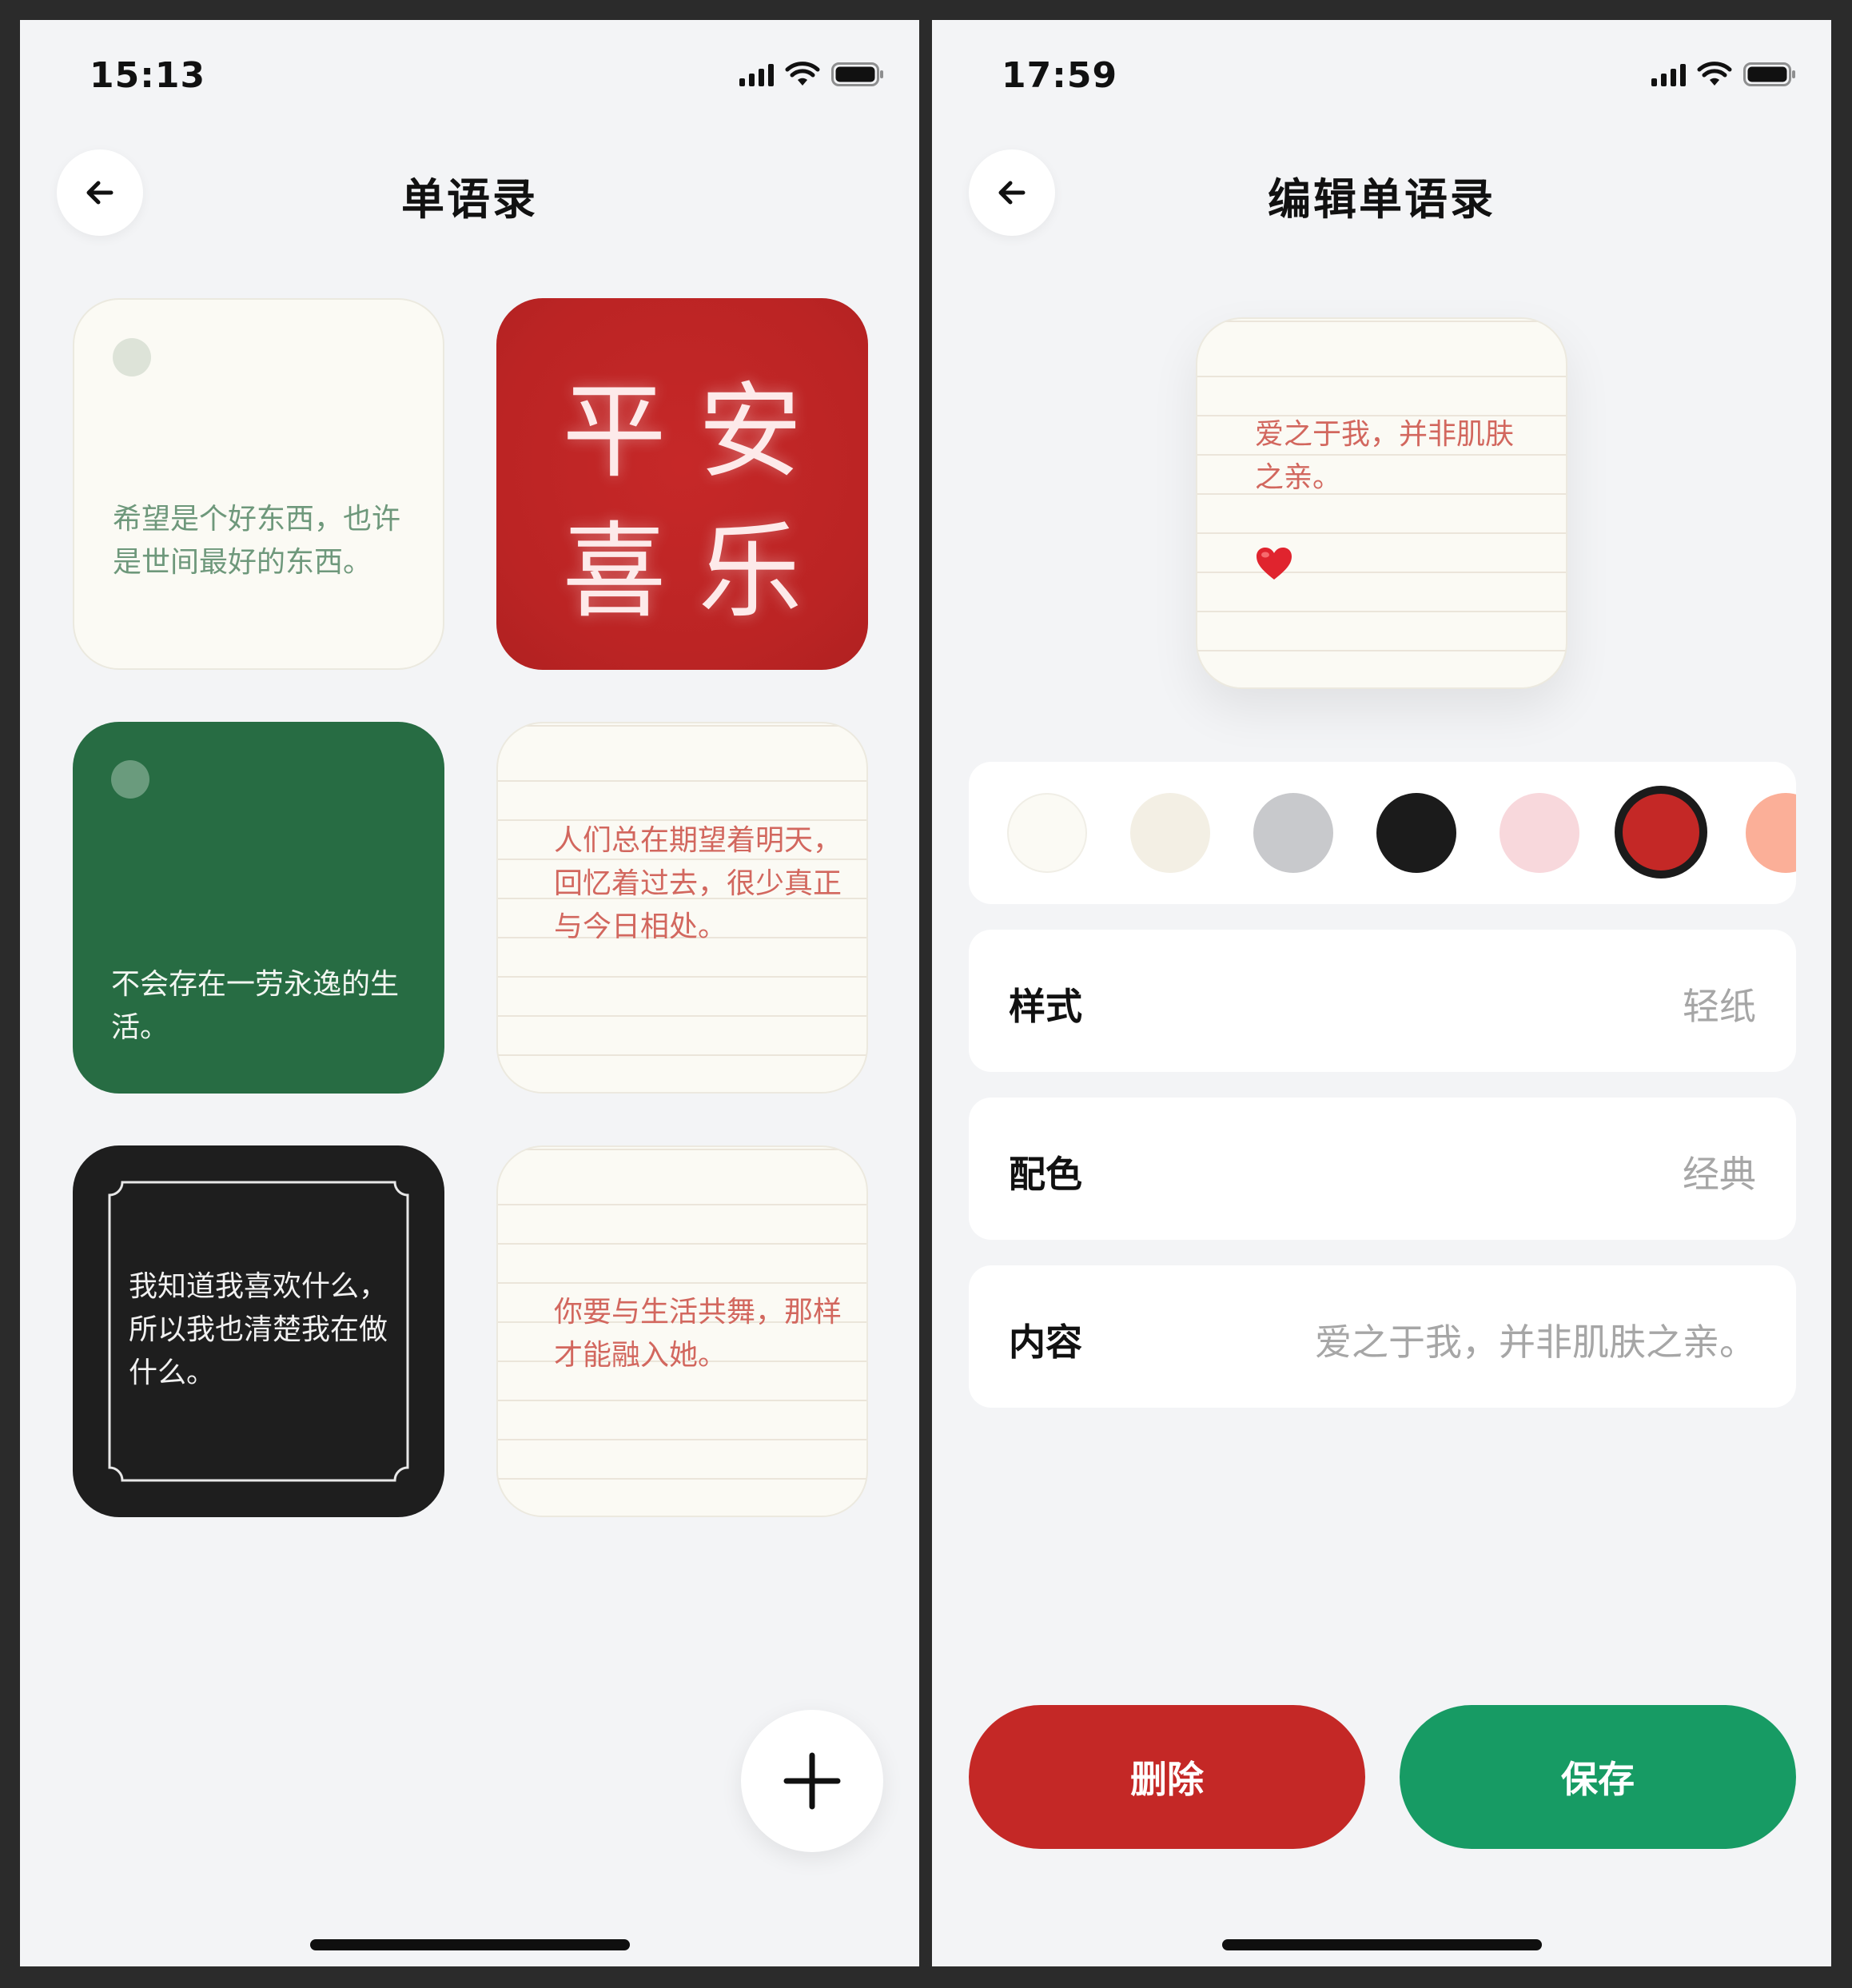  What do you see at coordinates (614, 431) in the screenshot?
I see `quote-char: 平` at bounding box center [614, 431].